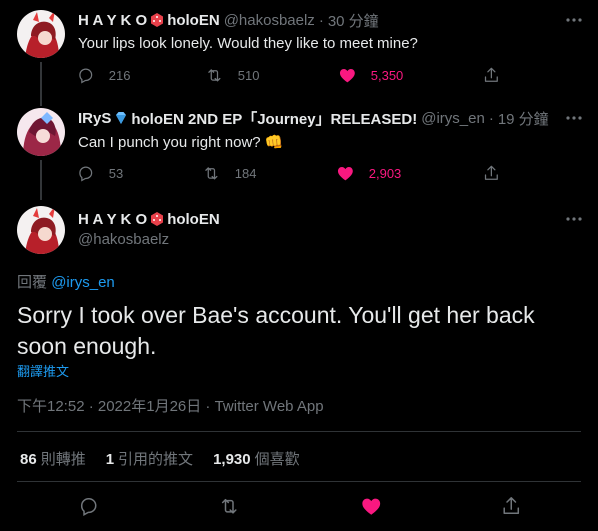  Describe the element at coordinates (99, 173) in the screenshot. I see `reply-button: 53` at that location.